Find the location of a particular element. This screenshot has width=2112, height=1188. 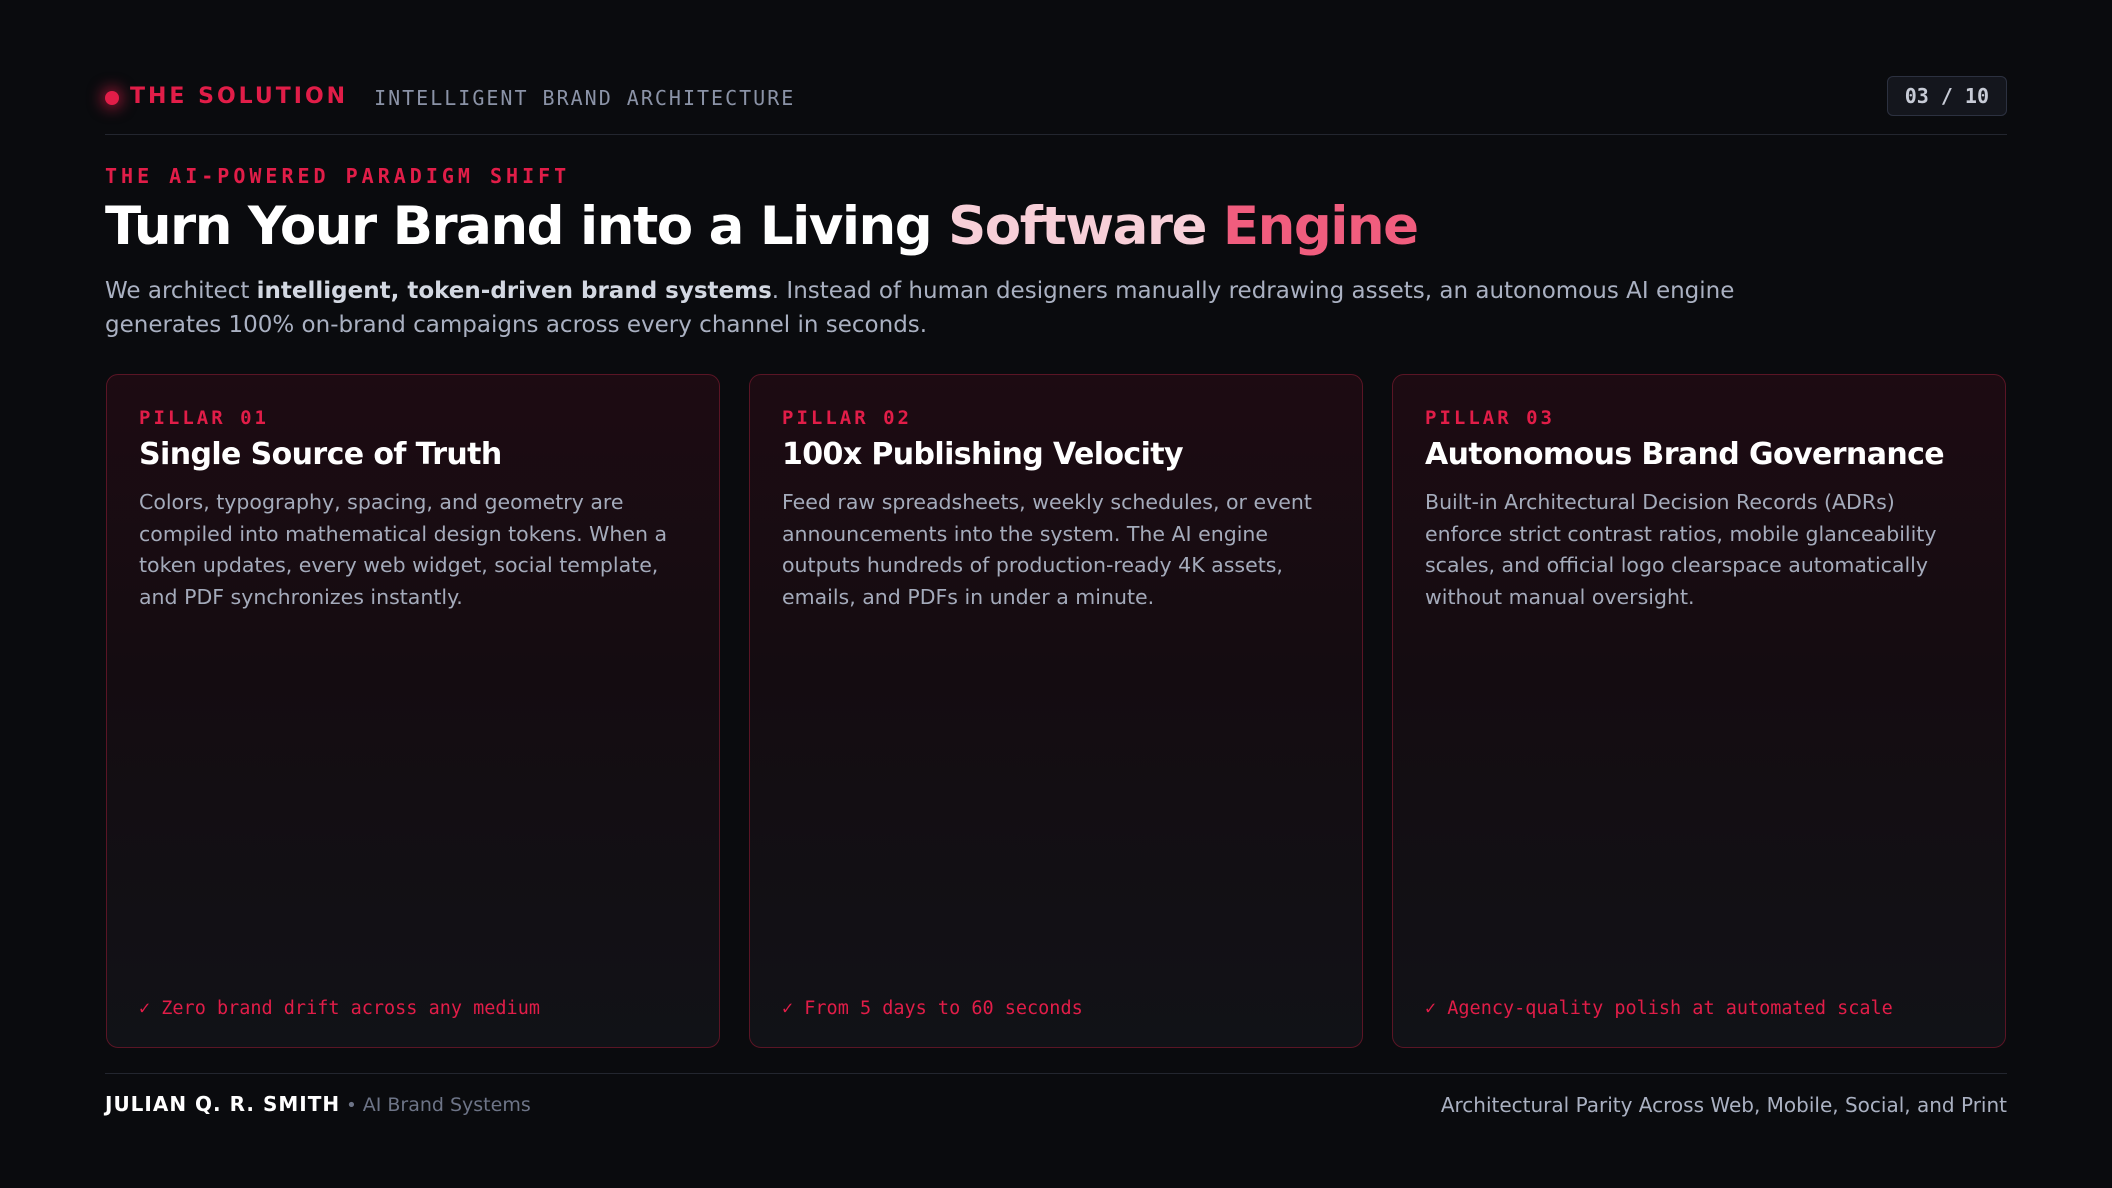

pillar-label: PILLAR 03 is located at coordinates (1490, 418).